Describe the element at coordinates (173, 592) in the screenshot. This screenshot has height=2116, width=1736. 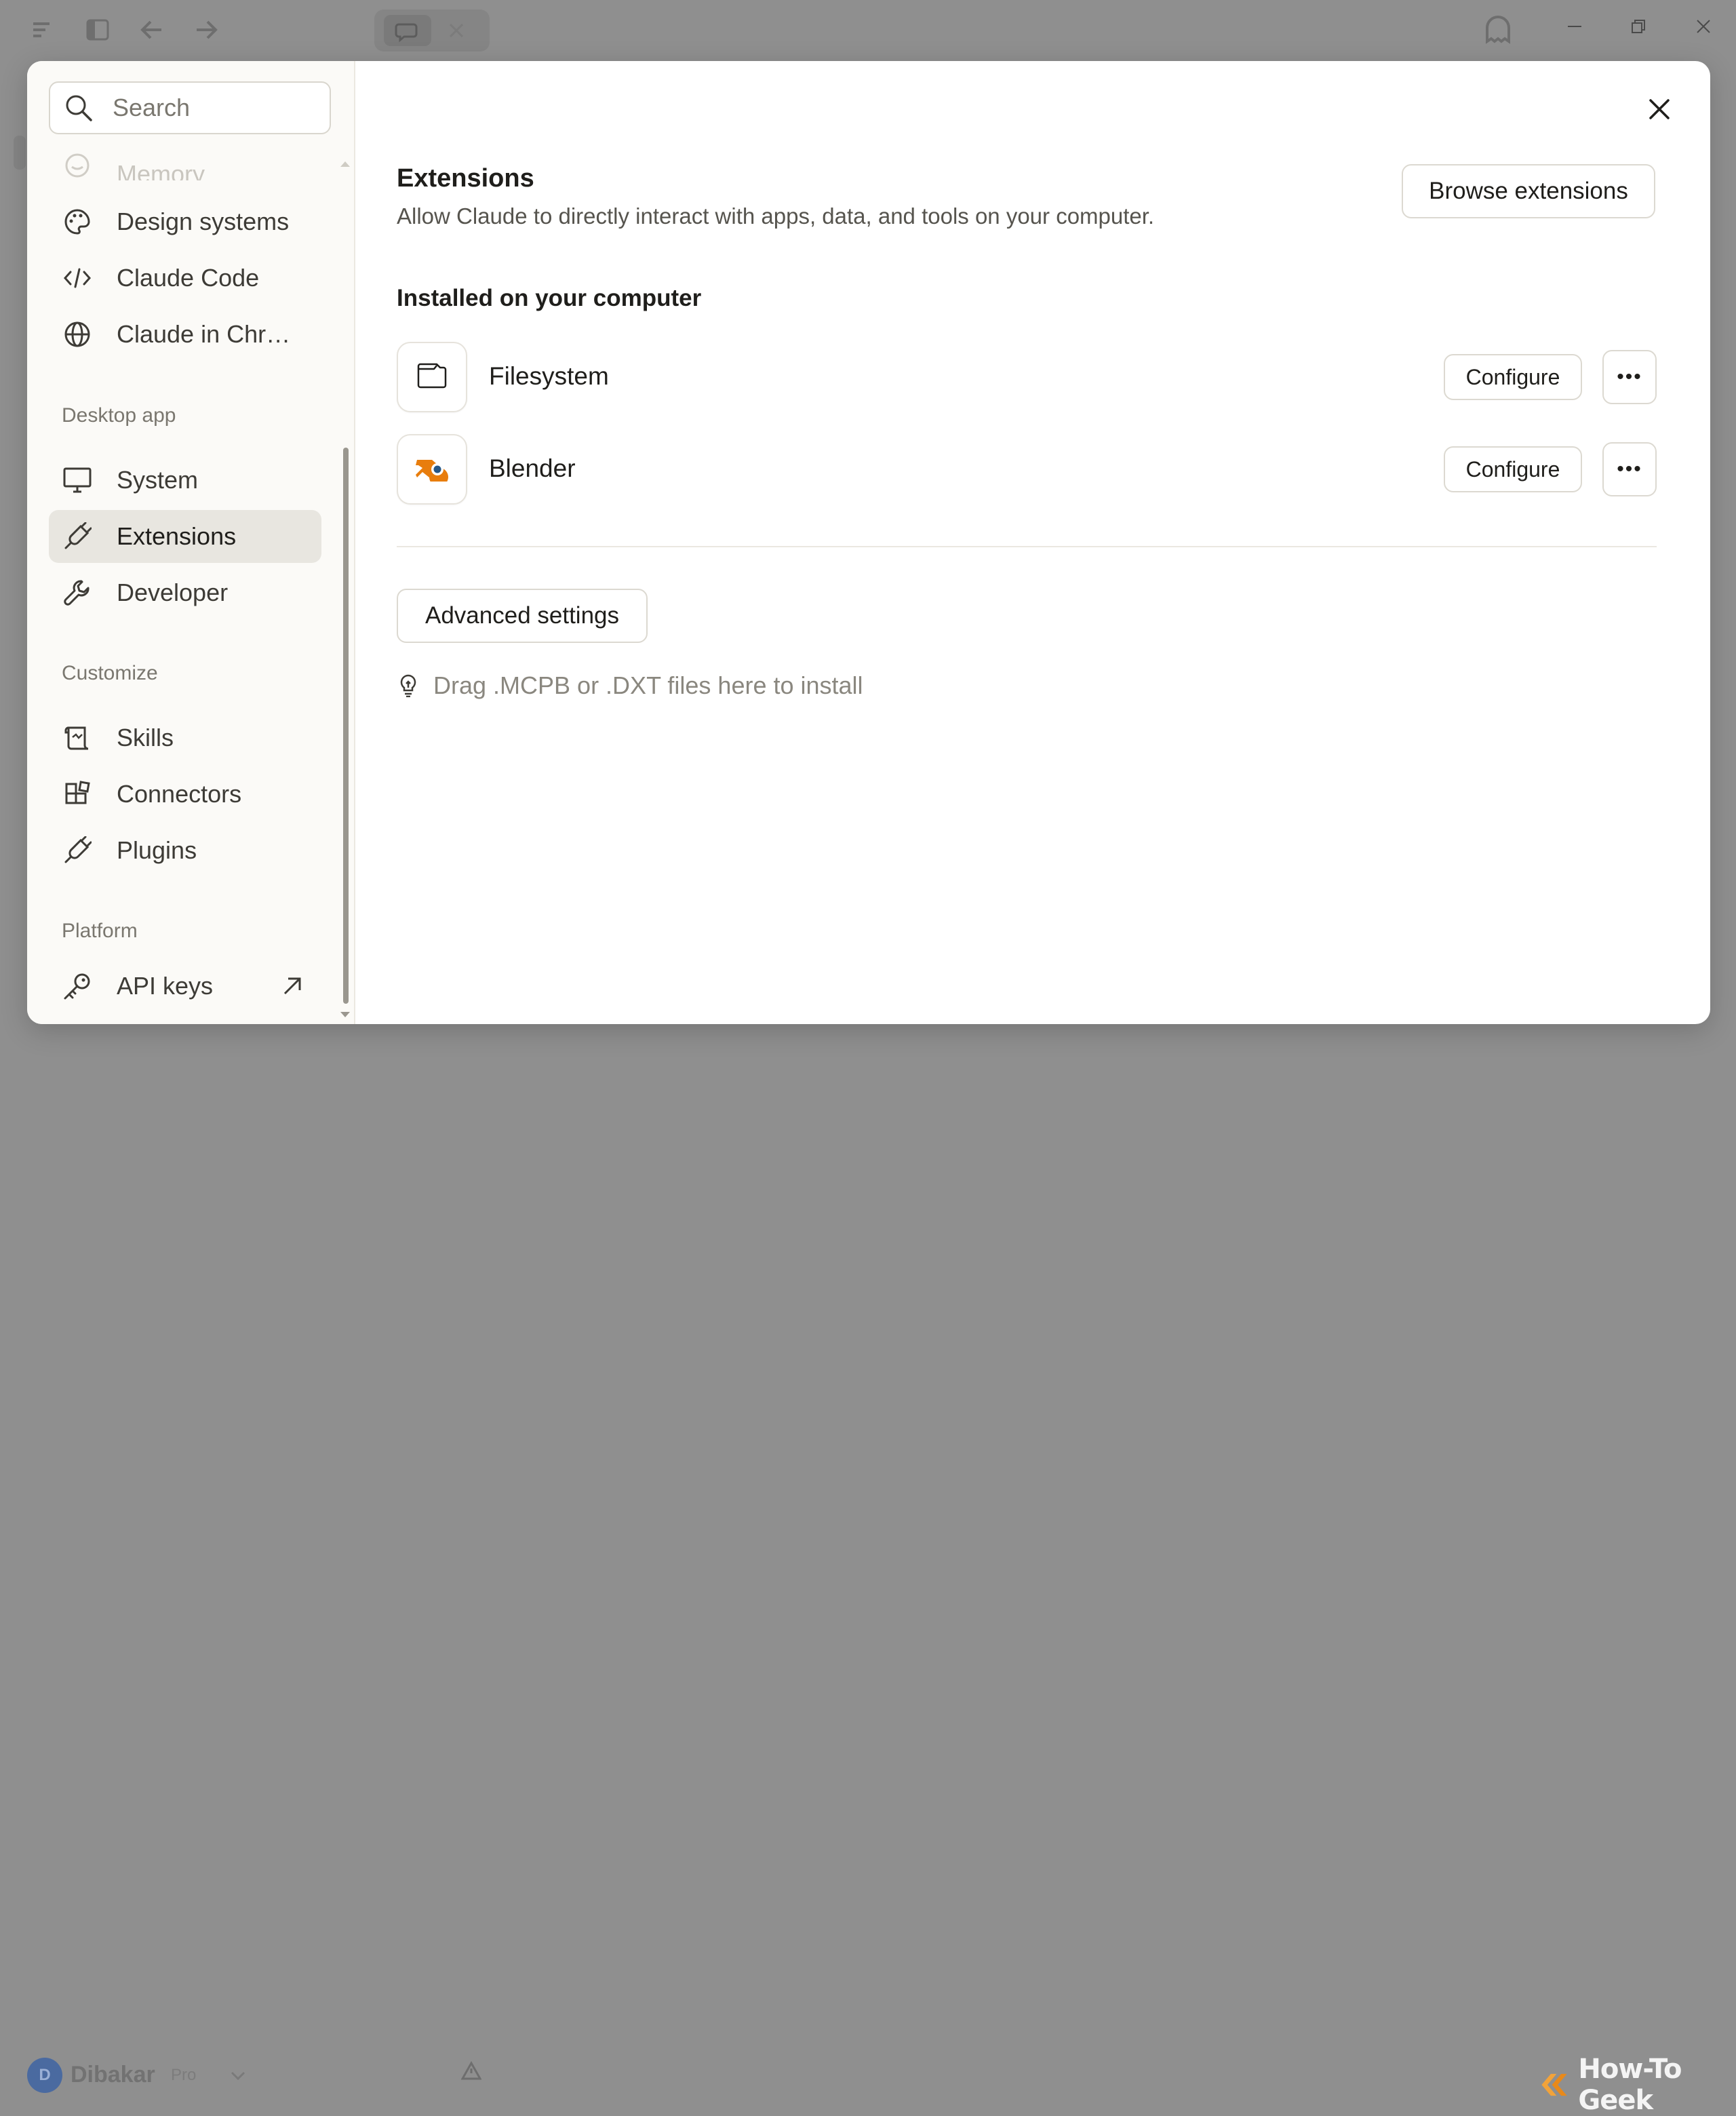
I see `sidebar-item-label: Developer` at that location.